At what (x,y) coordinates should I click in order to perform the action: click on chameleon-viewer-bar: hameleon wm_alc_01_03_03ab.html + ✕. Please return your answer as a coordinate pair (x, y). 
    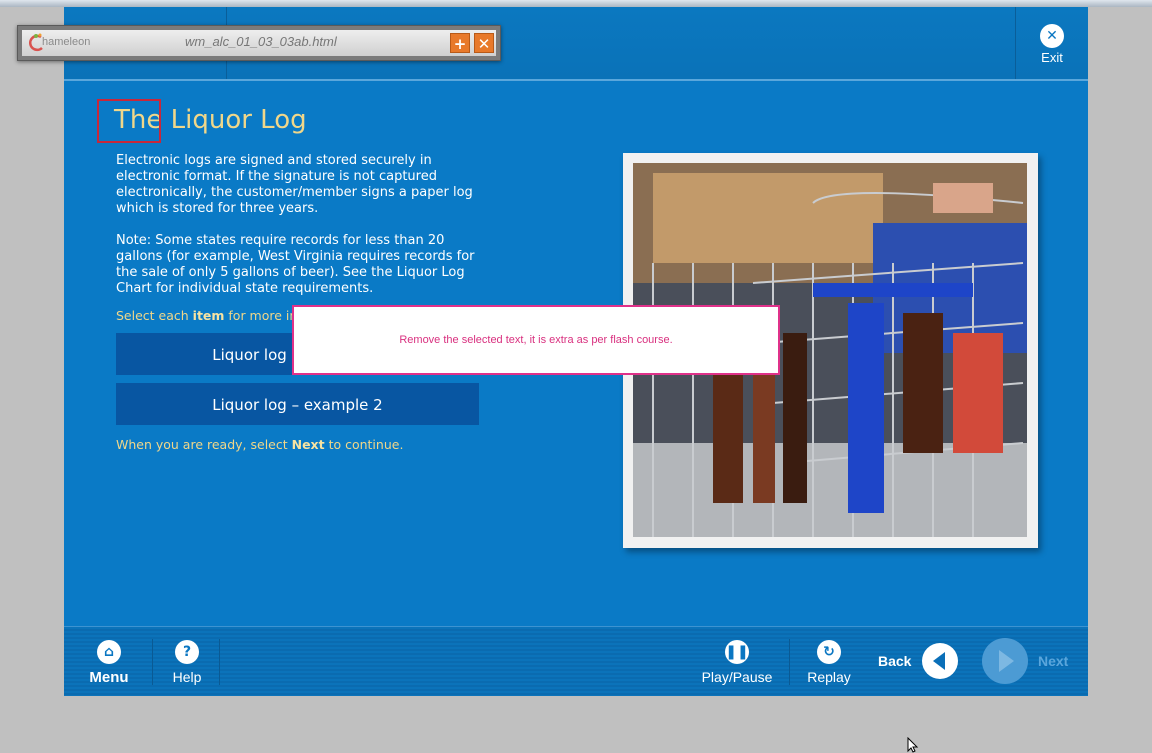
    Looking at the image, I should click on (259, 43).